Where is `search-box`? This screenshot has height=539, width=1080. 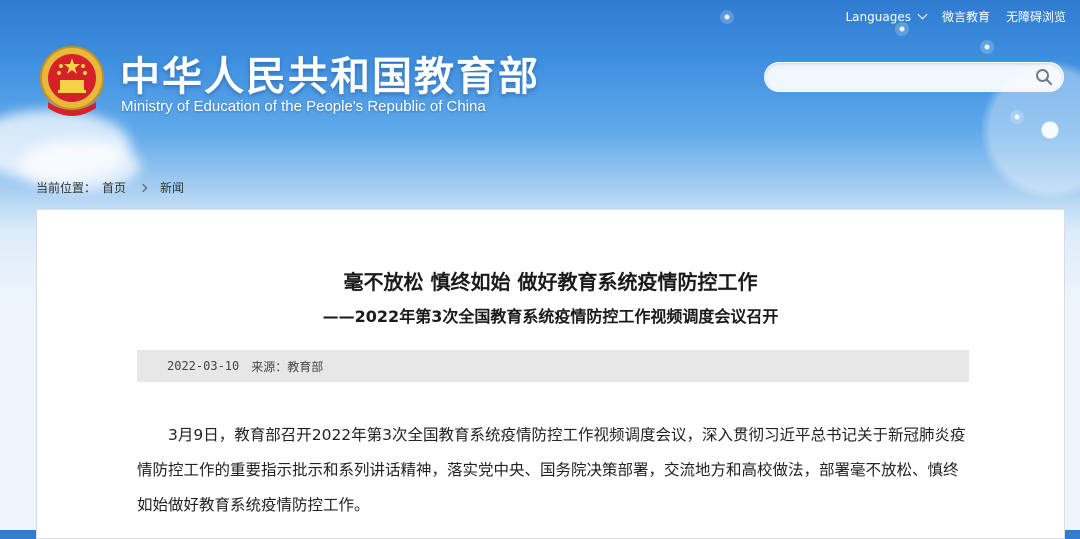
search-box is located at coordinates (914, 77).